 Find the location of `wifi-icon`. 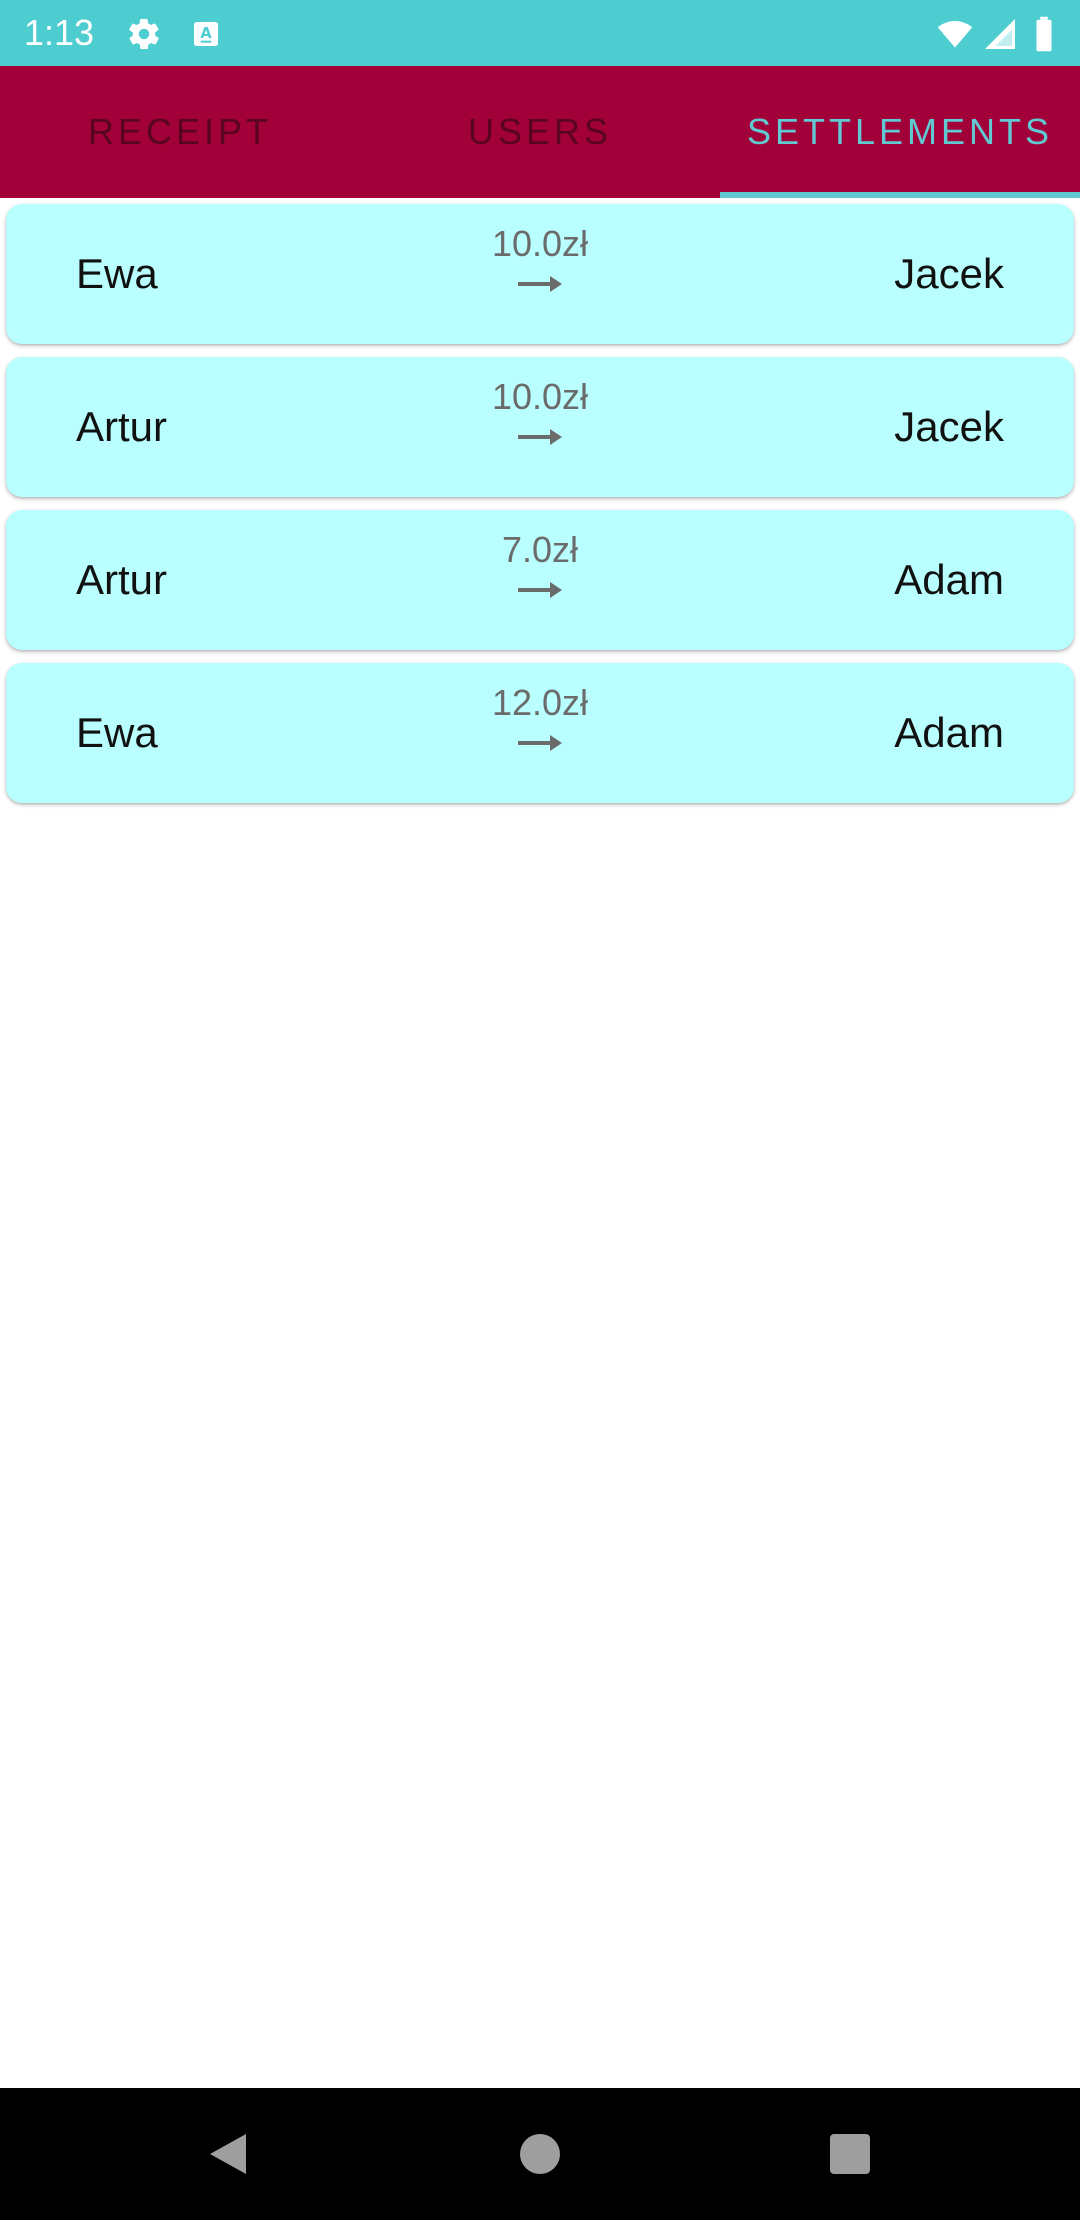

wifi-icon is located at coordinates (955, 34).